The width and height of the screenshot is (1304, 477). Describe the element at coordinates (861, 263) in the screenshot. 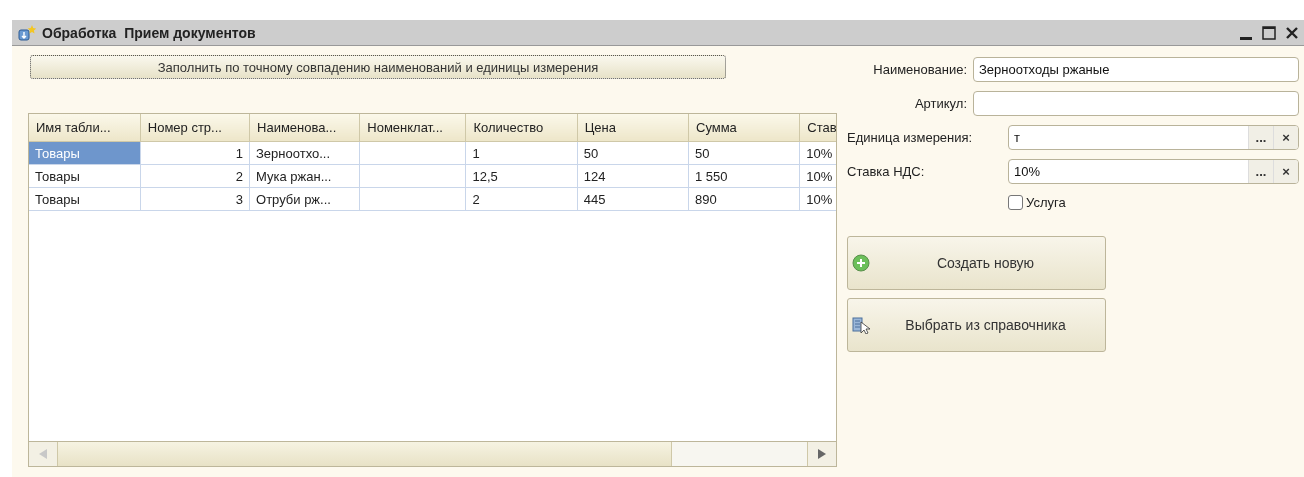

I see `plus-icon` at that location.